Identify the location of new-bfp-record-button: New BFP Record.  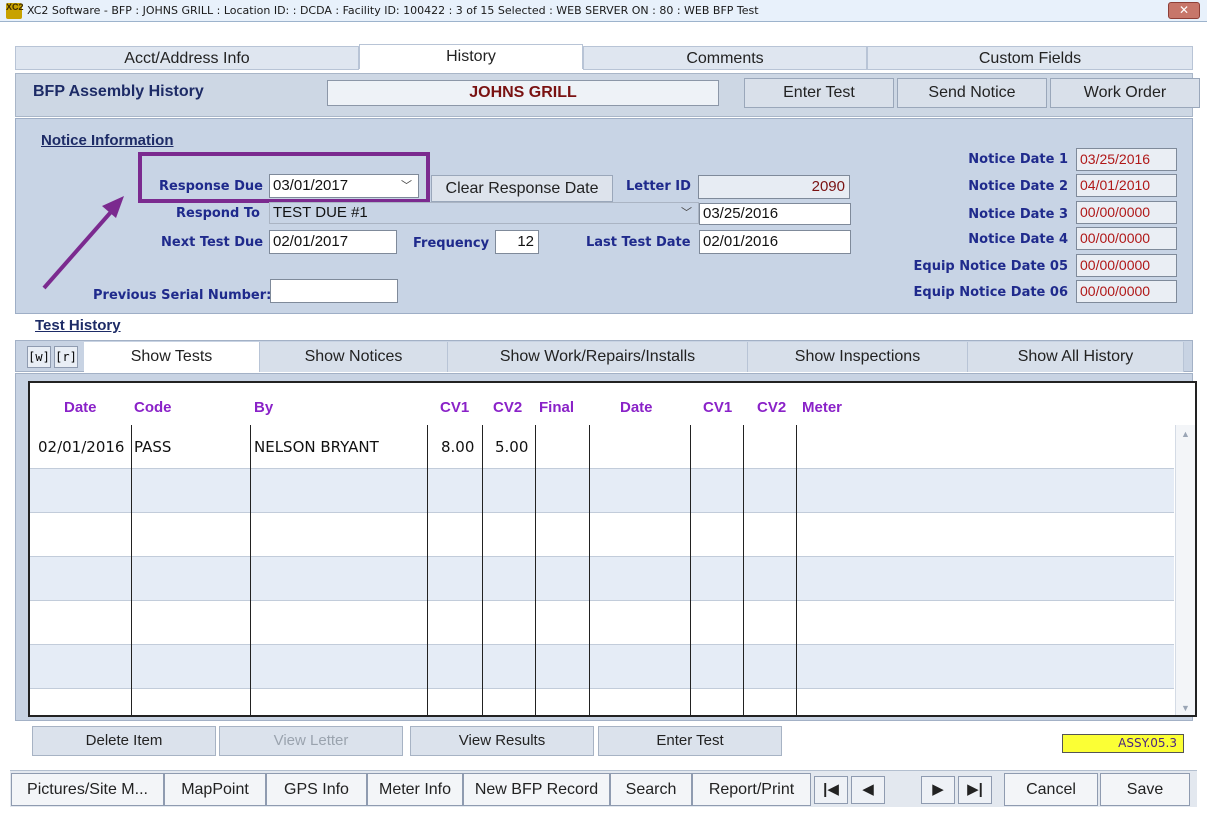
(536, 789).